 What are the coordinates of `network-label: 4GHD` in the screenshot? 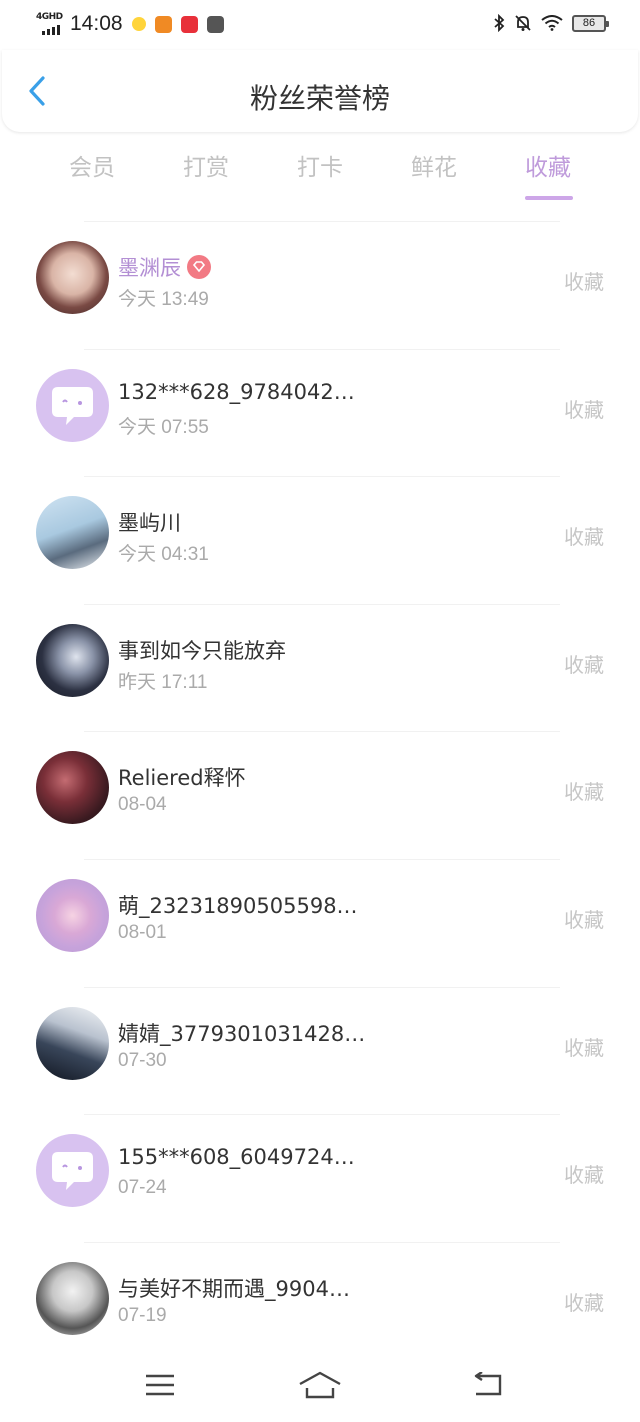 It's located at (49, 17).